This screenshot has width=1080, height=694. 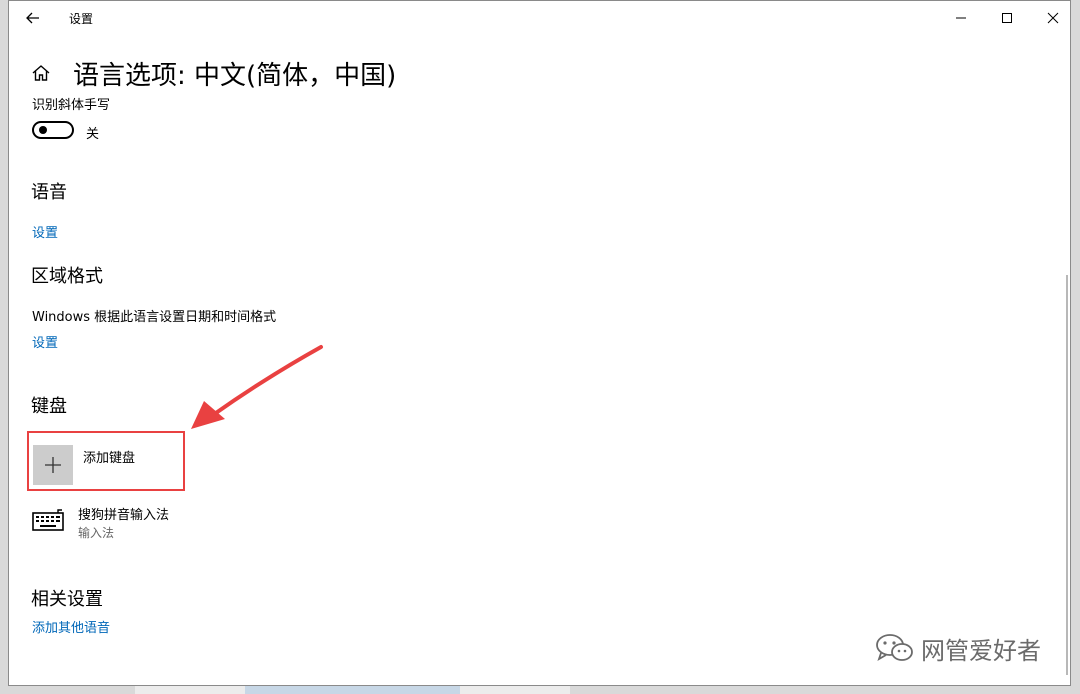 I want to click on region-section-title: 区域格式, so click(x=67, y=276).